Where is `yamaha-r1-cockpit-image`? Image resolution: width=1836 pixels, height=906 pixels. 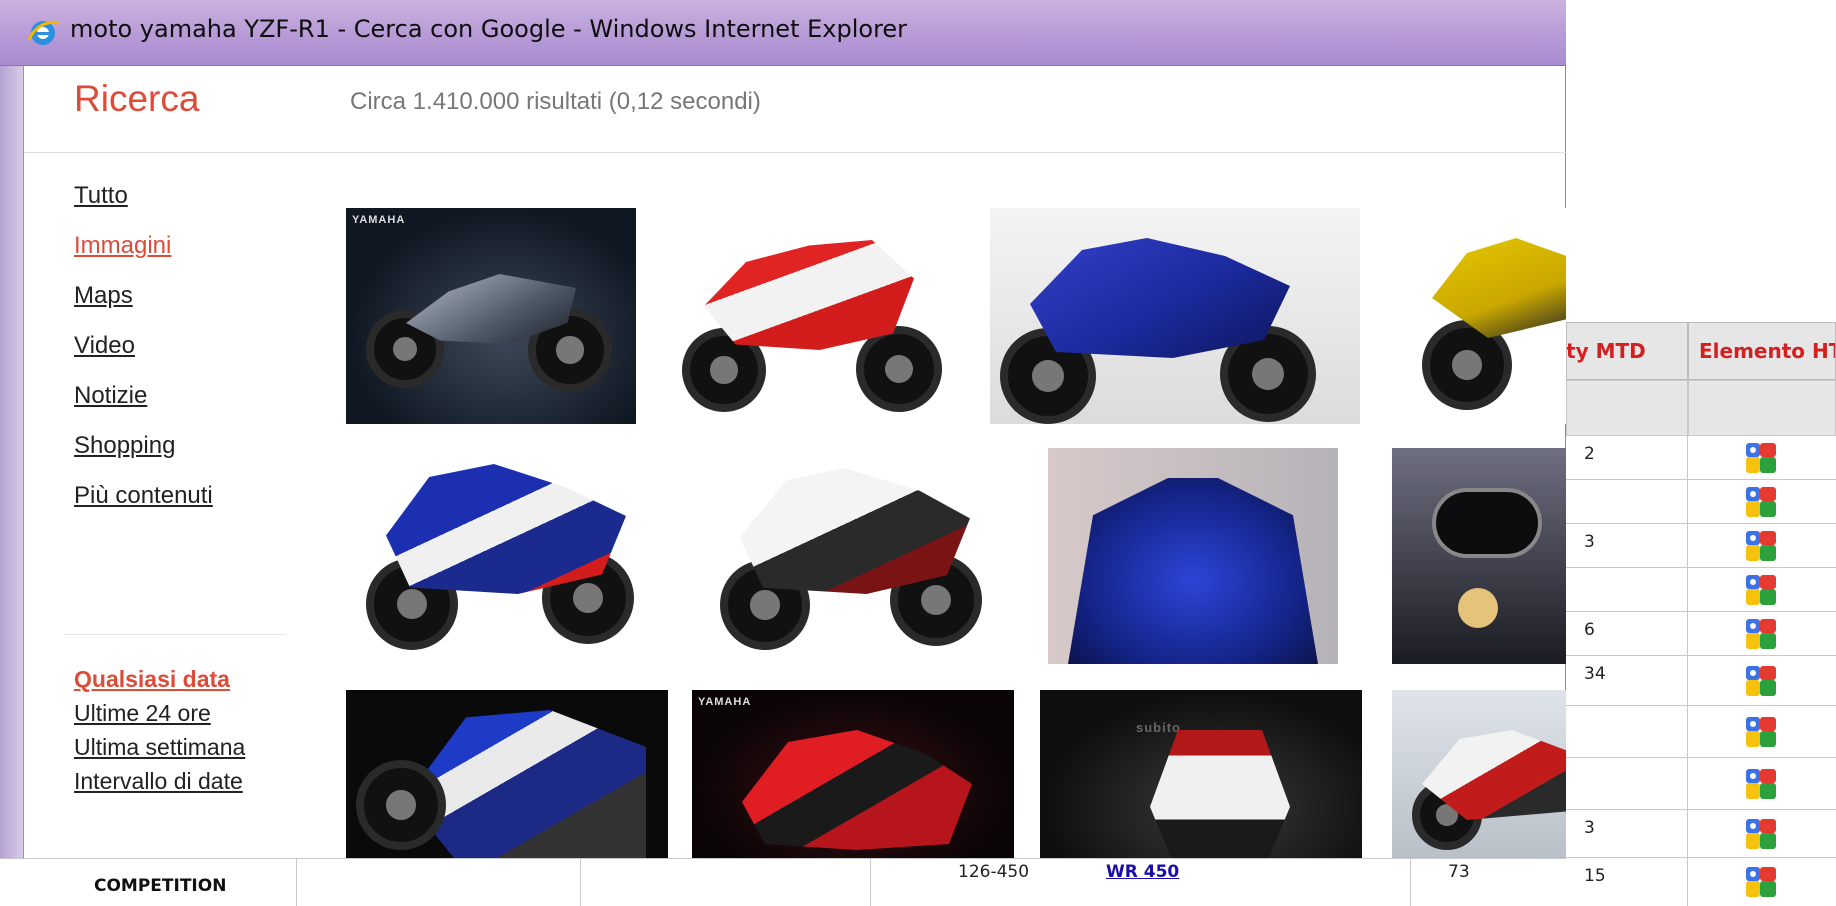
yamaha-r1-cockpit-image is located at coordinates (1479, 556).